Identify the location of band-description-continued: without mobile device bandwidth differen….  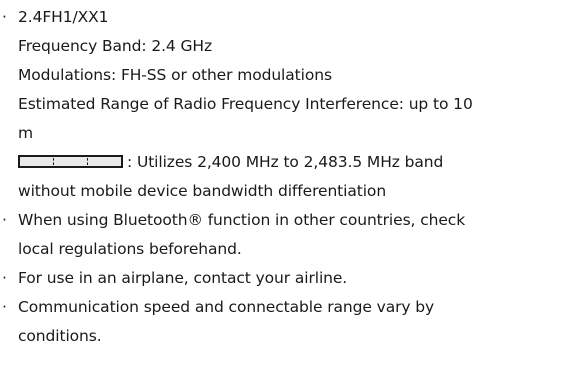
(202, 191).